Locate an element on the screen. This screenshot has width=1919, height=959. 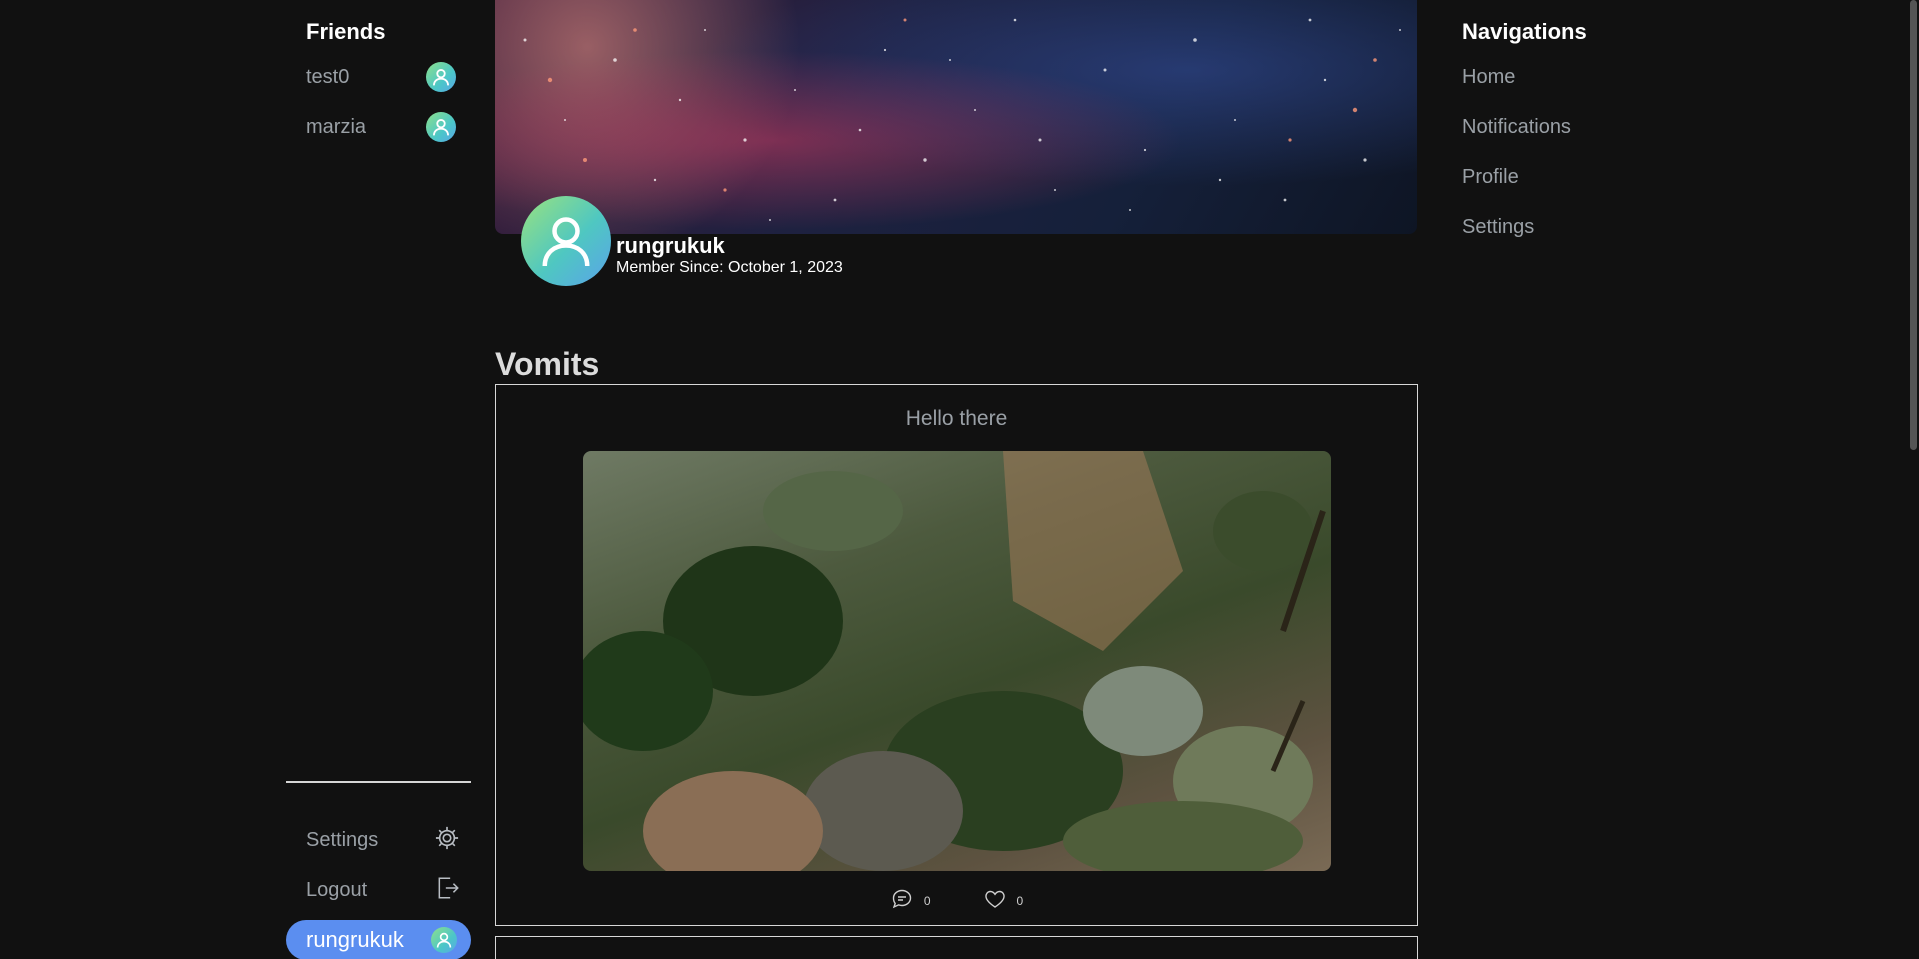
heart-icon is located at coordinates (995, 900).